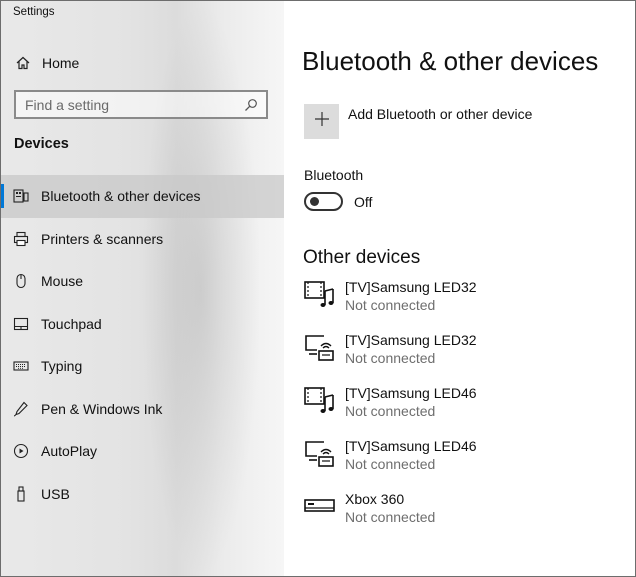  I want to click on bluetooth-toggle-row: Off, so click(338, 201).